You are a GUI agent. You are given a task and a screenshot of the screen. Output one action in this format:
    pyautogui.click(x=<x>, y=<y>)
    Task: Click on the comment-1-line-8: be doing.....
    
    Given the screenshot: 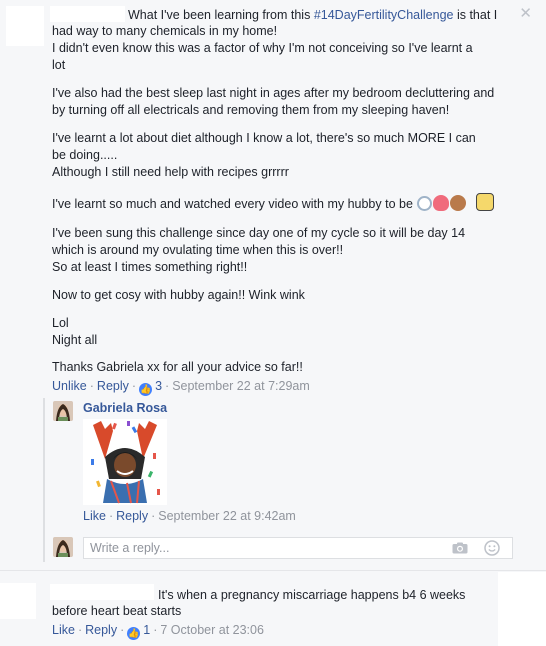 What is the action you would take?
    pyautogui.click(x=85, y=155)
    